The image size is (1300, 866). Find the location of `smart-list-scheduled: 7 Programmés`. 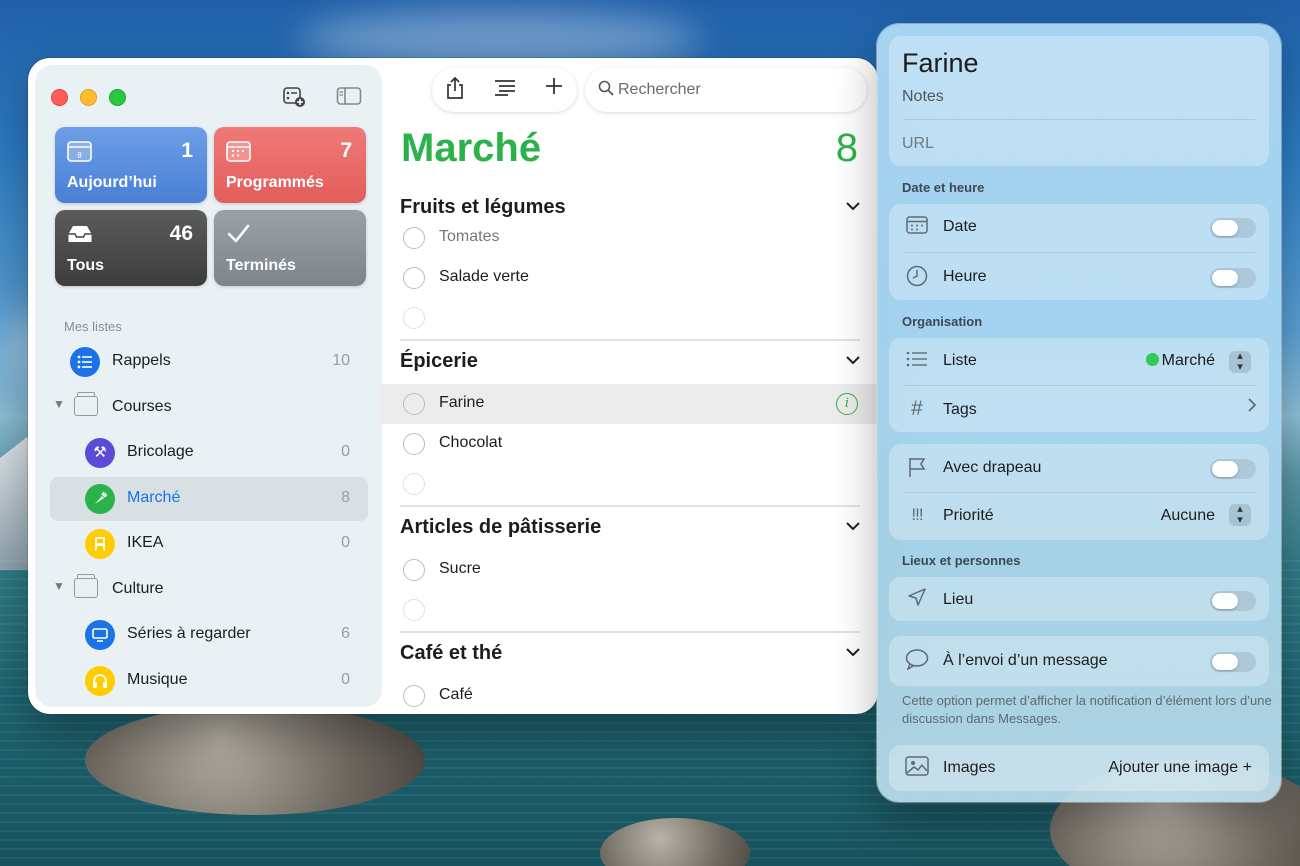

smart-list-scheduled: 7 Programmés is located at coordinates (290, 165).